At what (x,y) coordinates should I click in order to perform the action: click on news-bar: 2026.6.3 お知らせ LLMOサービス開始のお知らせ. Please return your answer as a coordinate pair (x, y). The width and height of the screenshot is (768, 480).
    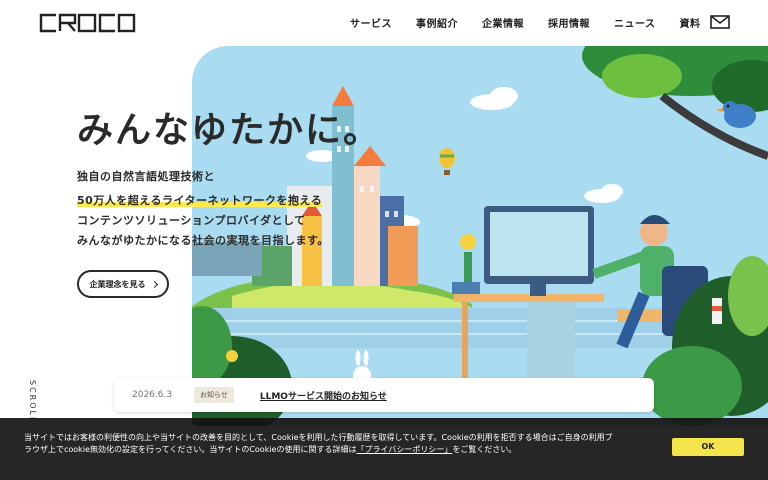
    Looking at the image, I should click on (384, 395).